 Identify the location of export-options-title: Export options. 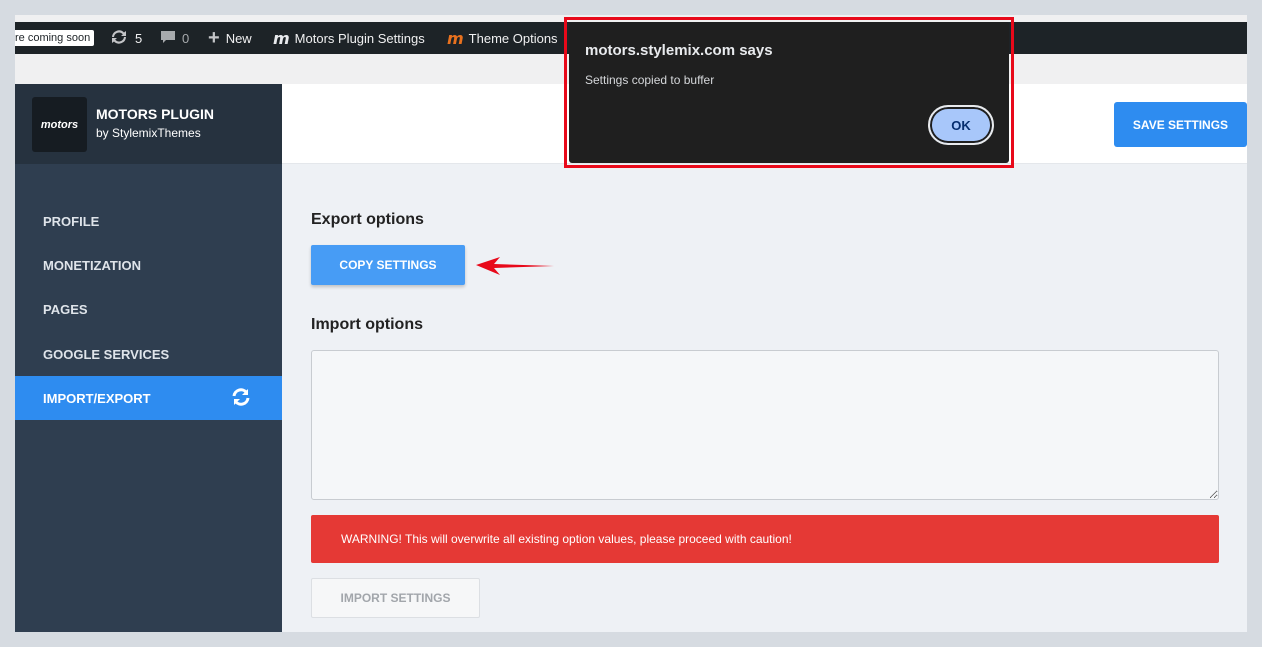
(367, 219).